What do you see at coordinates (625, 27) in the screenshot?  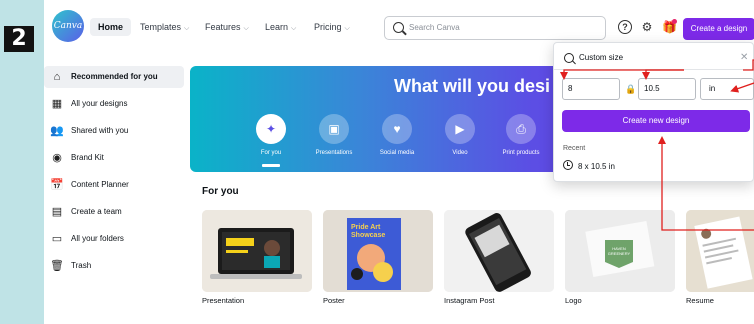 I see `help-icon: ?` at bounding box center [625, 27].